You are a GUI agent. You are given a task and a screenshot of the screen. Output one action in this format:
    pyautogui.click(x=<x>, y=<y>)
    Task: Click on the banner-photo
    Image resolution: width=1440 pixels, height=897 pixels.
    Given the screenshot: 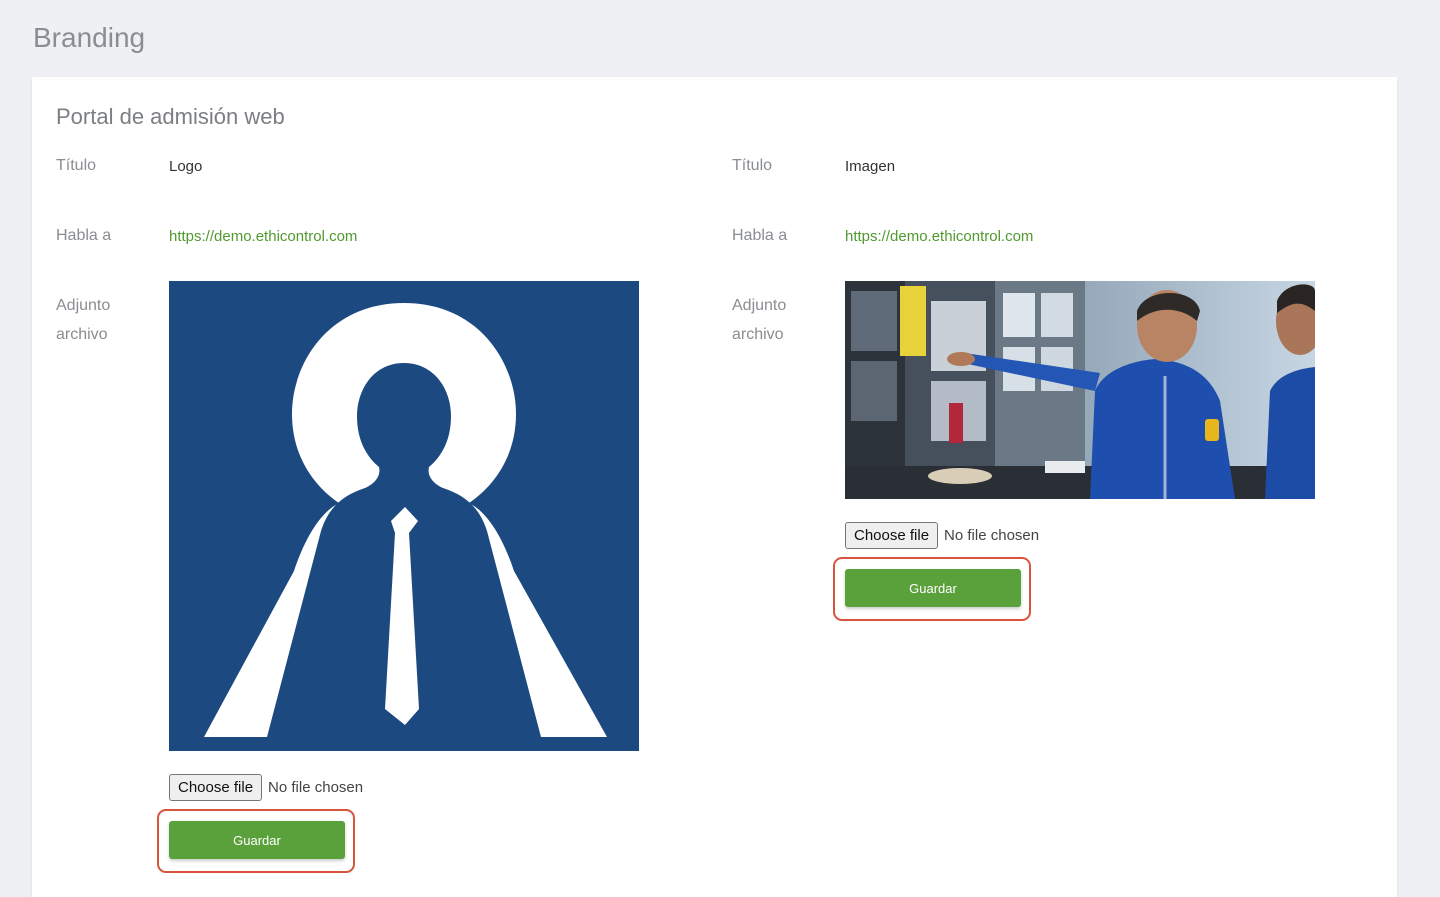 What is the action you would take?
    pyautogui.click(x=1080, y=390)
    